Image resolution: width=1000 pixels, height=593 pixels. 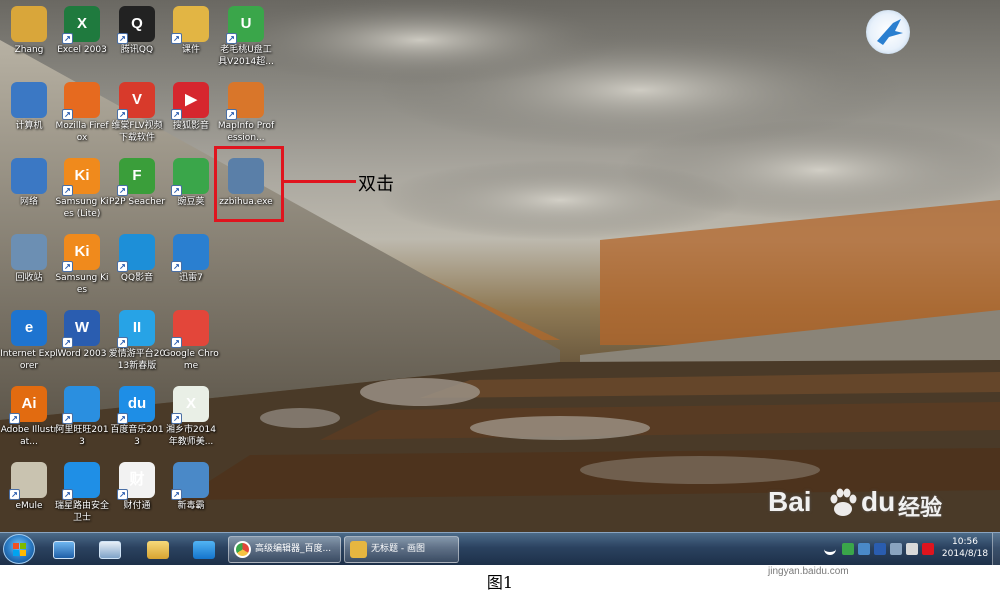 I want to click on baidu-paw-icon, so click(x=843, y=502).